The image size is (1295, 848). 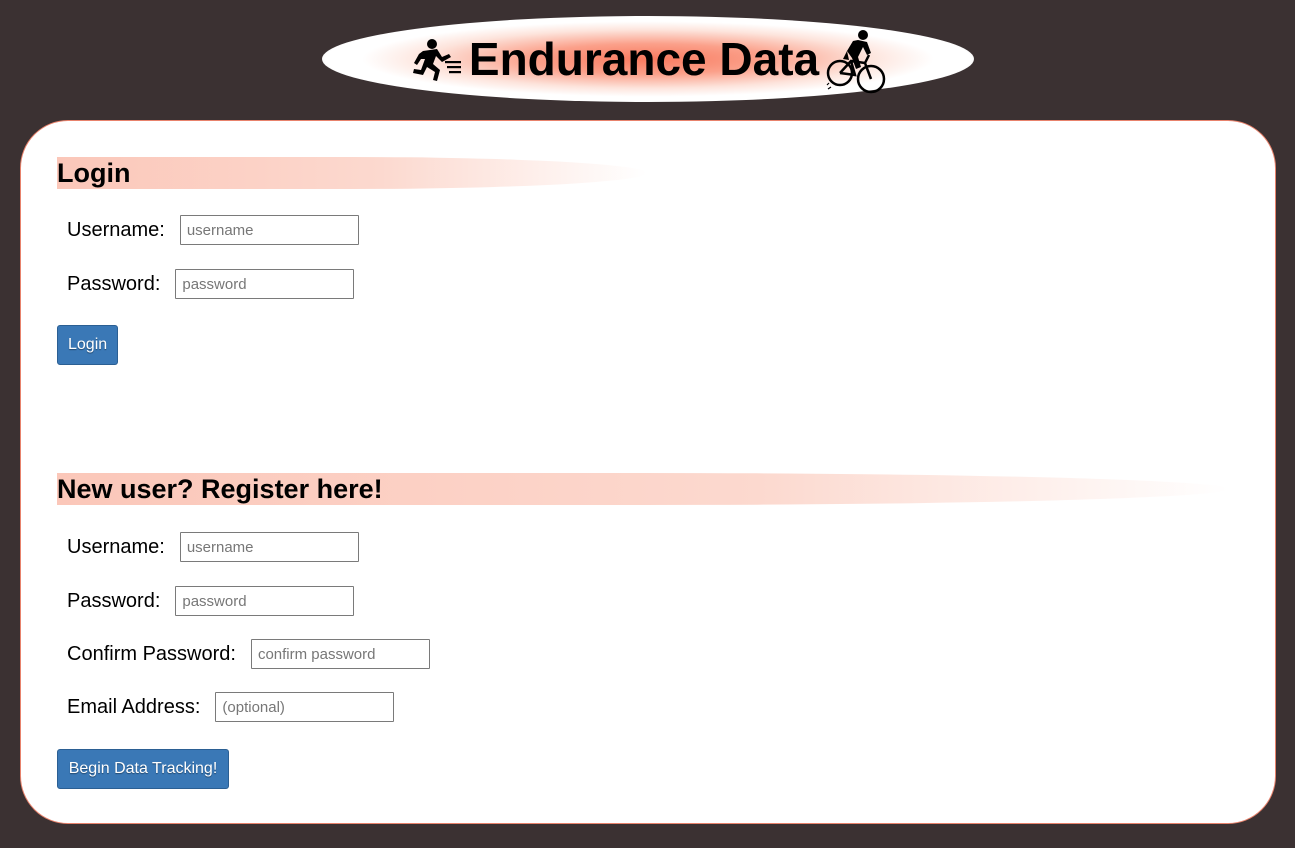 What do you see at coordinates (269, 230) in the screenshot?
I see `login-username-input` at bounding box center [269, 230].